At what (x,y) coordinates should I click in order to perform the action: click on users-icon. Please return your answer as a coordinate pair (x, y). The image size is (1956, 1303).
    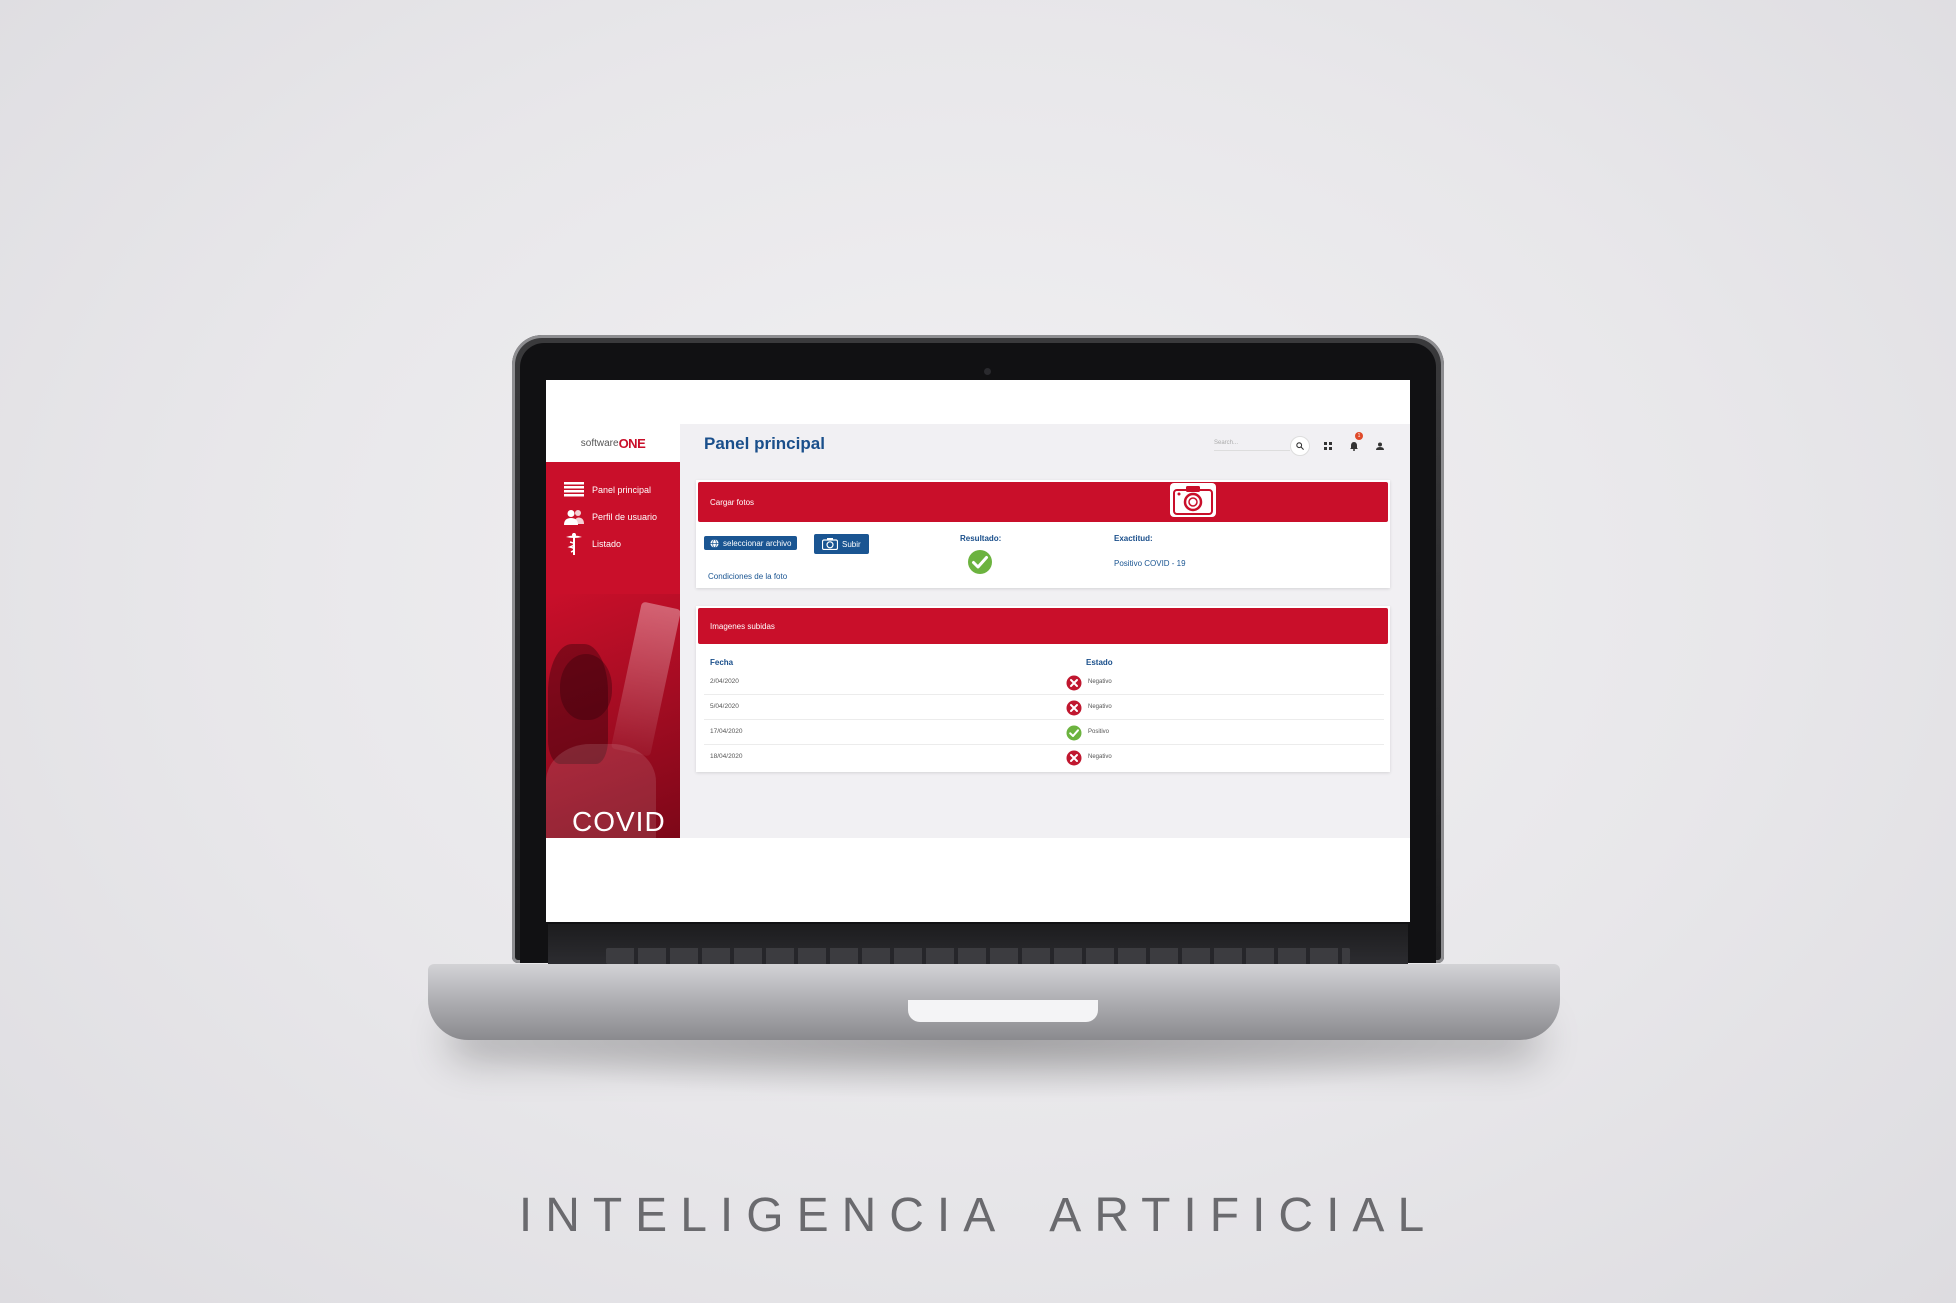
    Looking at the image, I should click on (574, 517).